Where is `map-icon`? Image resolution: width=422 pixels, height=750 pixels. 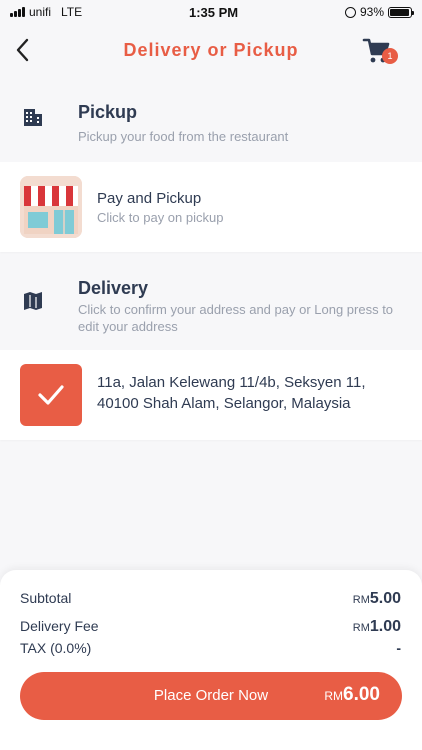 map-icon is located at coordinates (33, 301).